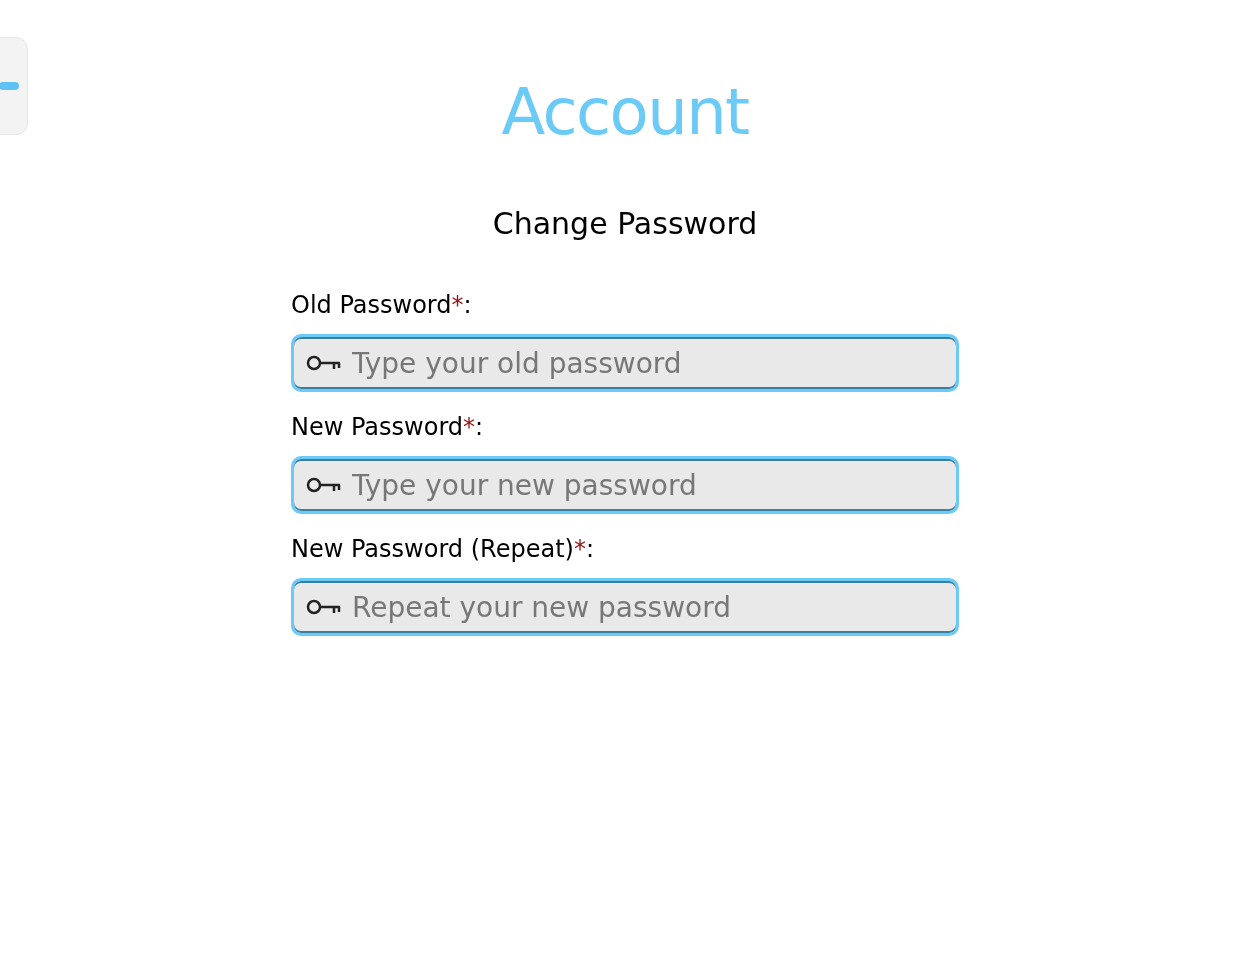 This screenshot has width=1250, height=980. I want to click on page-title: Account, so click(625, 112).